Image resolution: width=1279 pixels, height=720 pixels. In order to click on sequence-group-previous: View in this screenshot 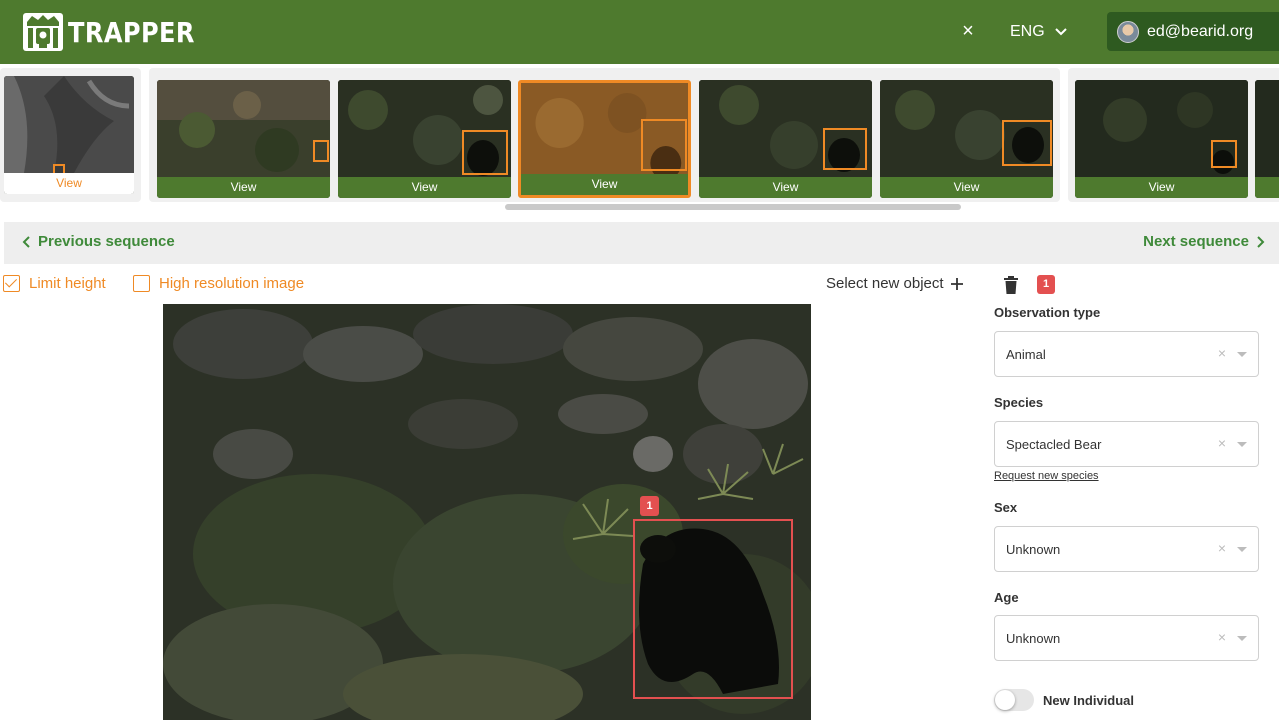, I will do `click(70, 135)`.